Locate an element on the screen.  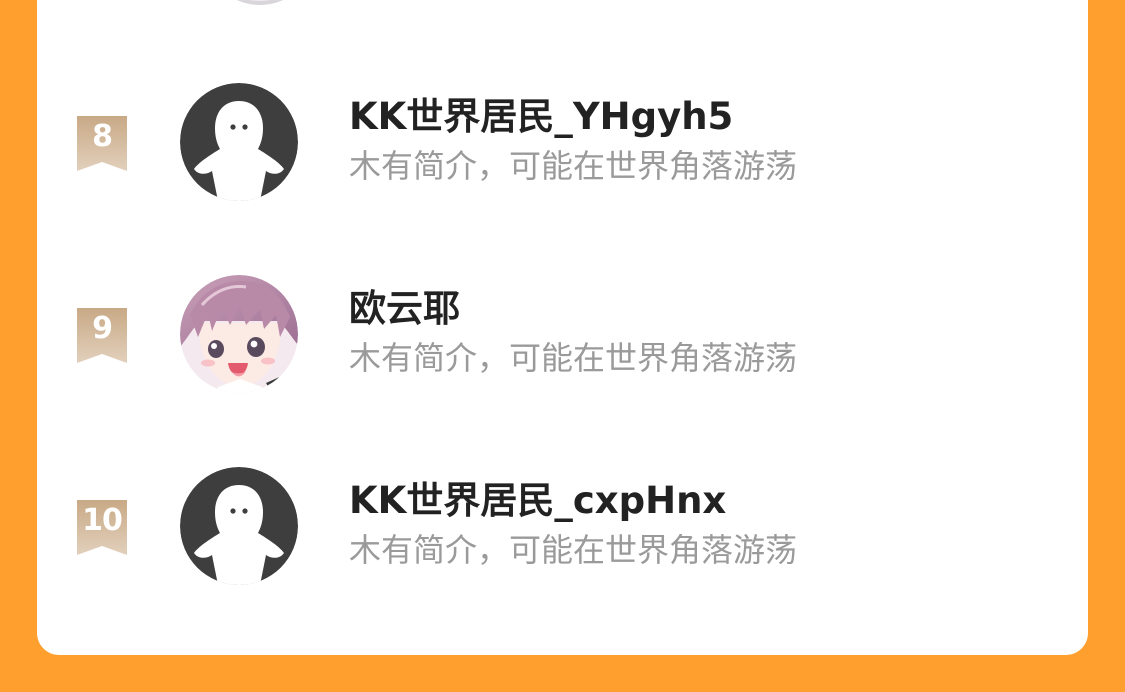
user-name: 欧云耶 is located at coordinates (404, 309).